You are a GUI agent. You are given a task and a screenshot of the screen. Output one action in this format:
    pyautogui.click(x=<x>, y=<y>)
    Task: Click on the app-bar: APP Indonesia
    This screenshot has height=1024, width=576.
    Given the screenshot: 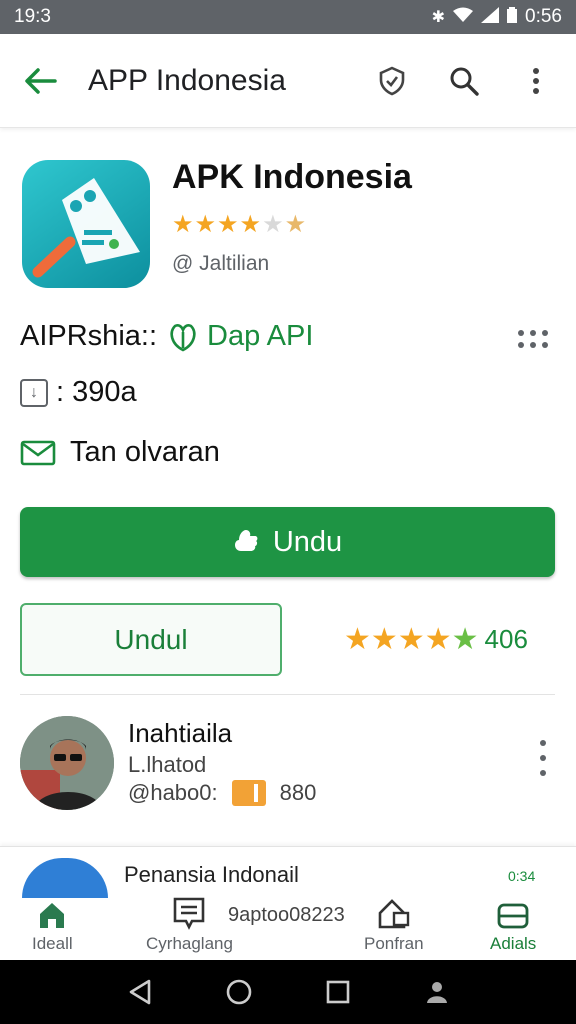 What is the action you would take?
    pyautogui.click(x=288, y=81)
    